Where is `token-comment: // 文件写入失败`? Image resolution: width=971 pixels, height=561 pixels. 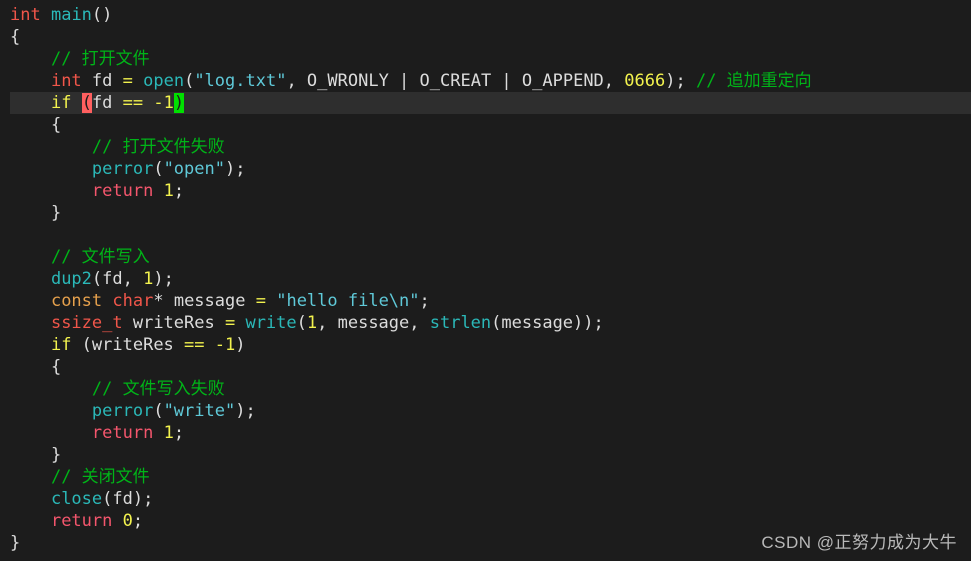
token-comment: // 文件写入失败 is located at coordinates (158, 389).